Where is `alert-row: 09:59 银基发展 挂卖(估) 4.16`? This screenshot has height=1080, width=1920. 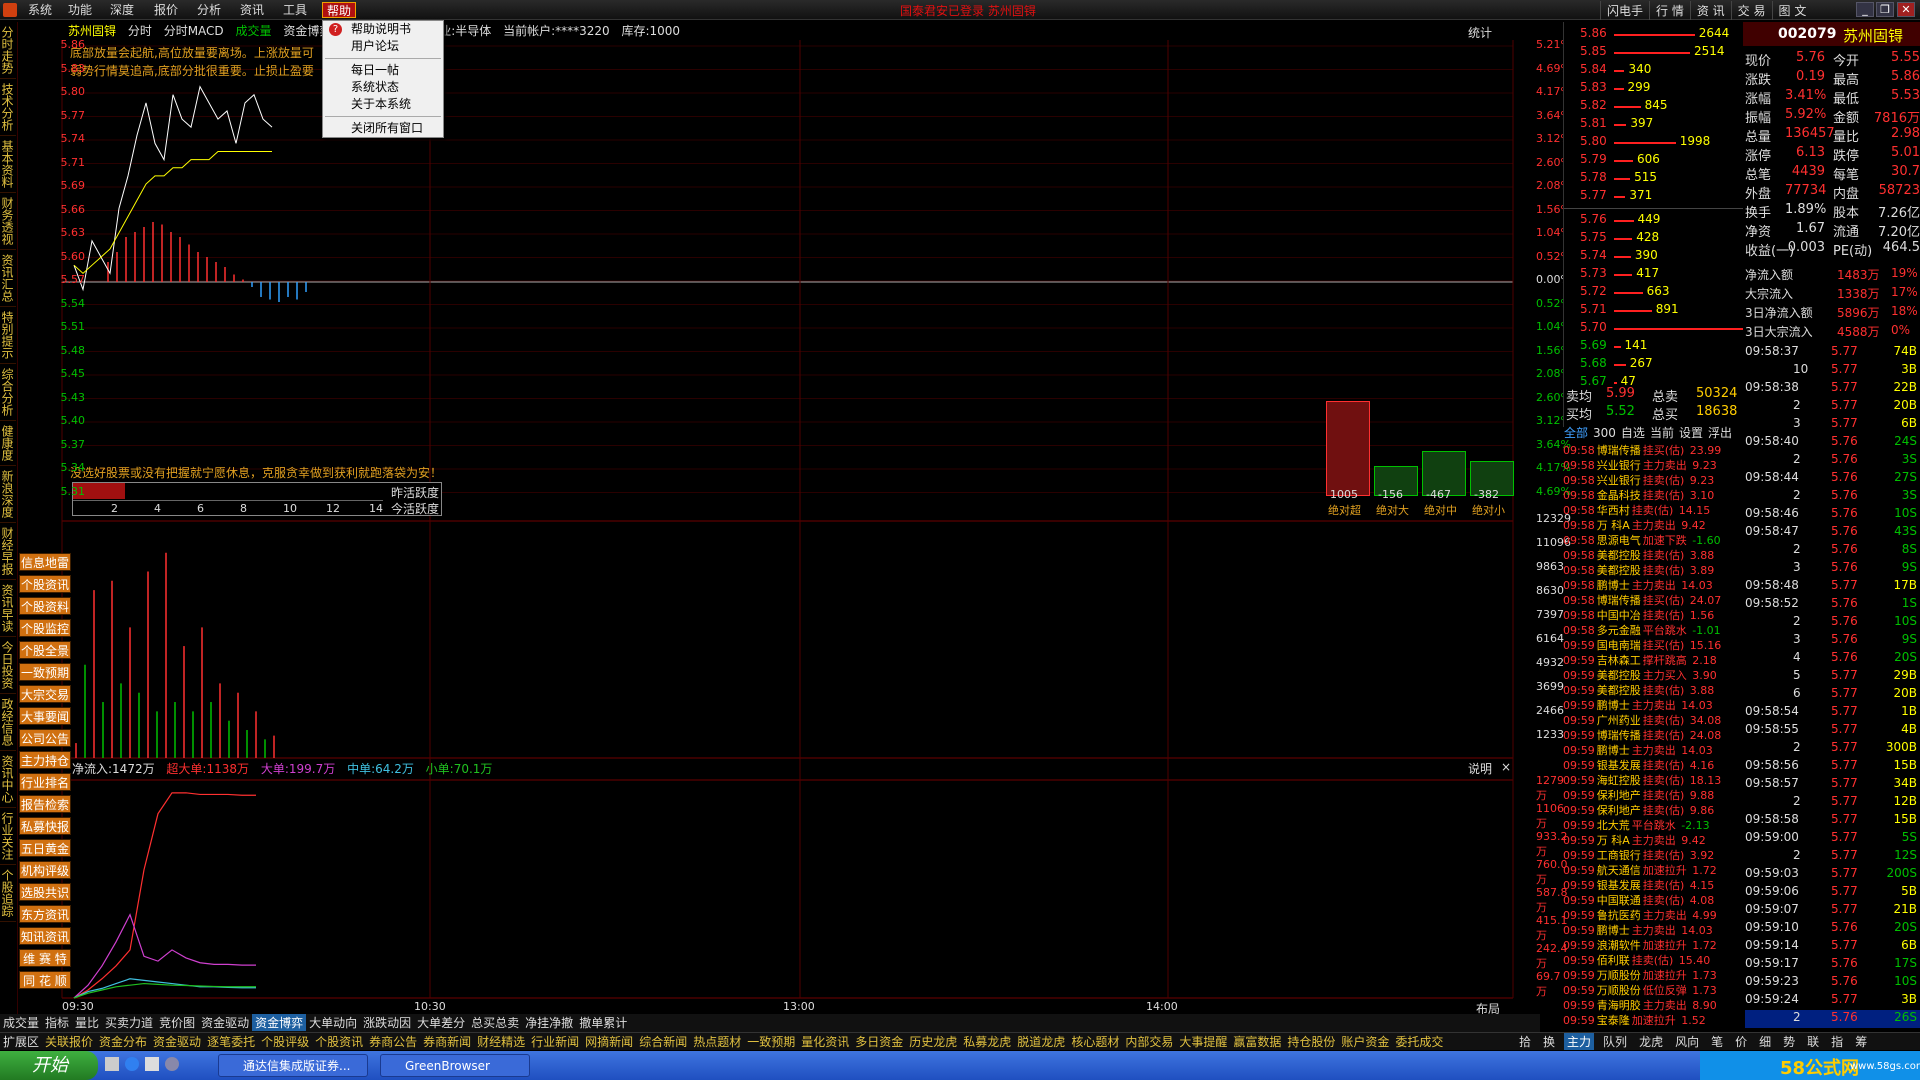 alert-row: 09:59 银基发展 挂卖(估) 4.16 is located at coordinates (1653, 764).